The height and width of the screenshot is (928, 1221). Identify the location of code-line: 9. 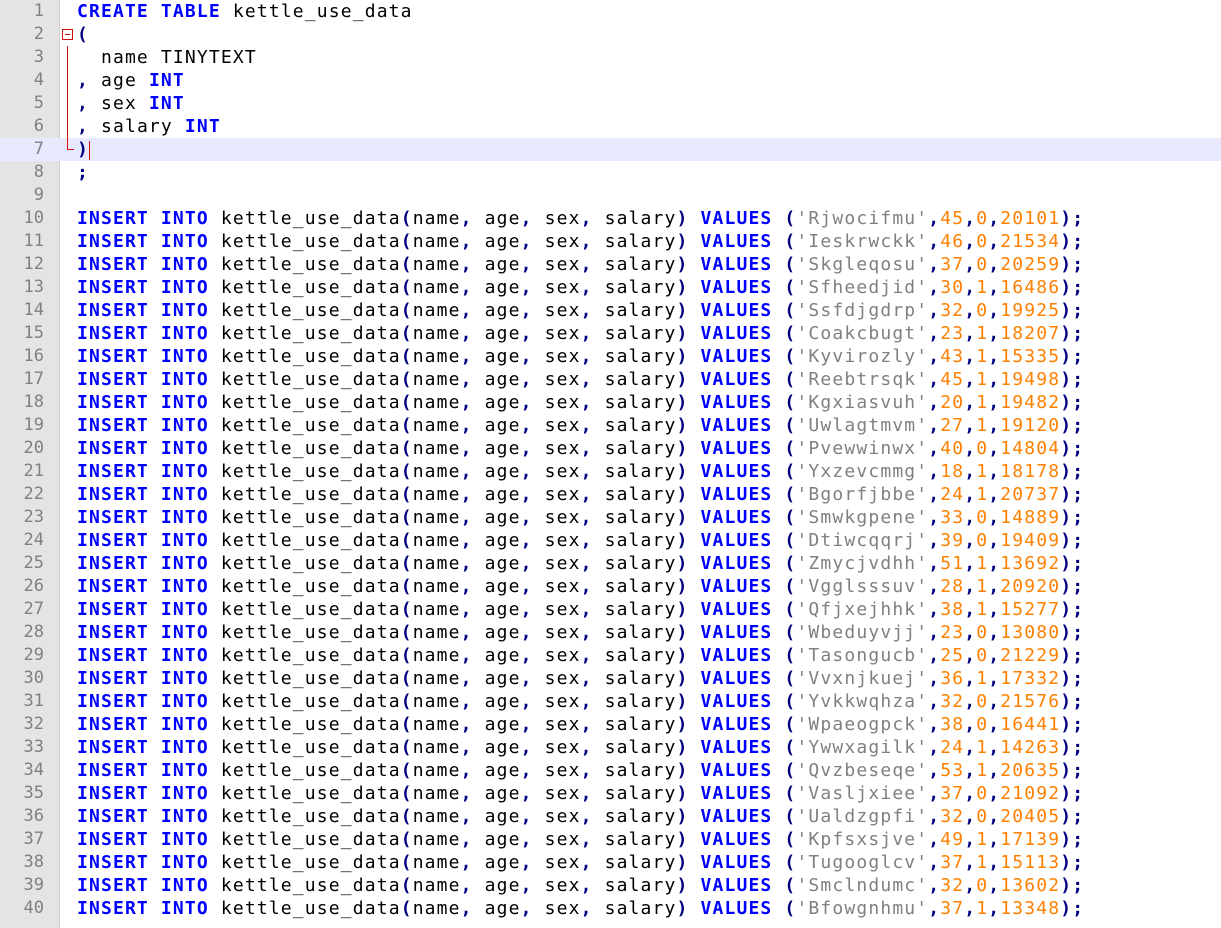
(610, 195).